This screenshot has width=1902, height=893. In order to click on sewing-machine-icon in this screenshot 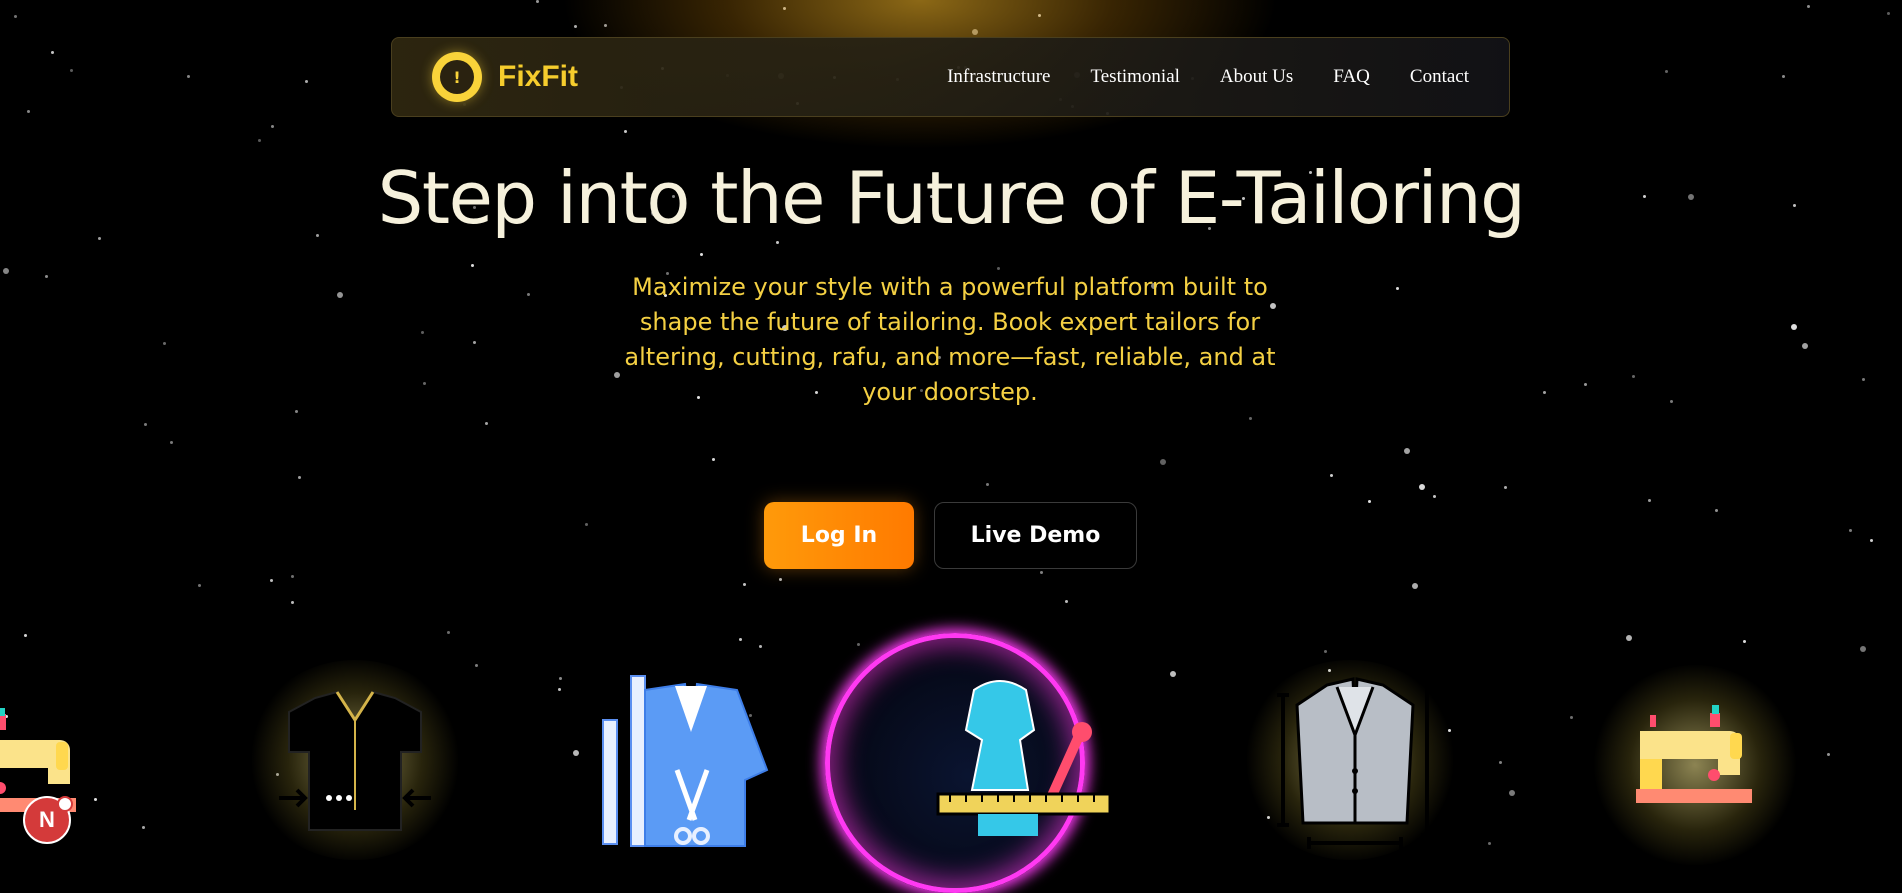, I will do `click(1694, 754)`.